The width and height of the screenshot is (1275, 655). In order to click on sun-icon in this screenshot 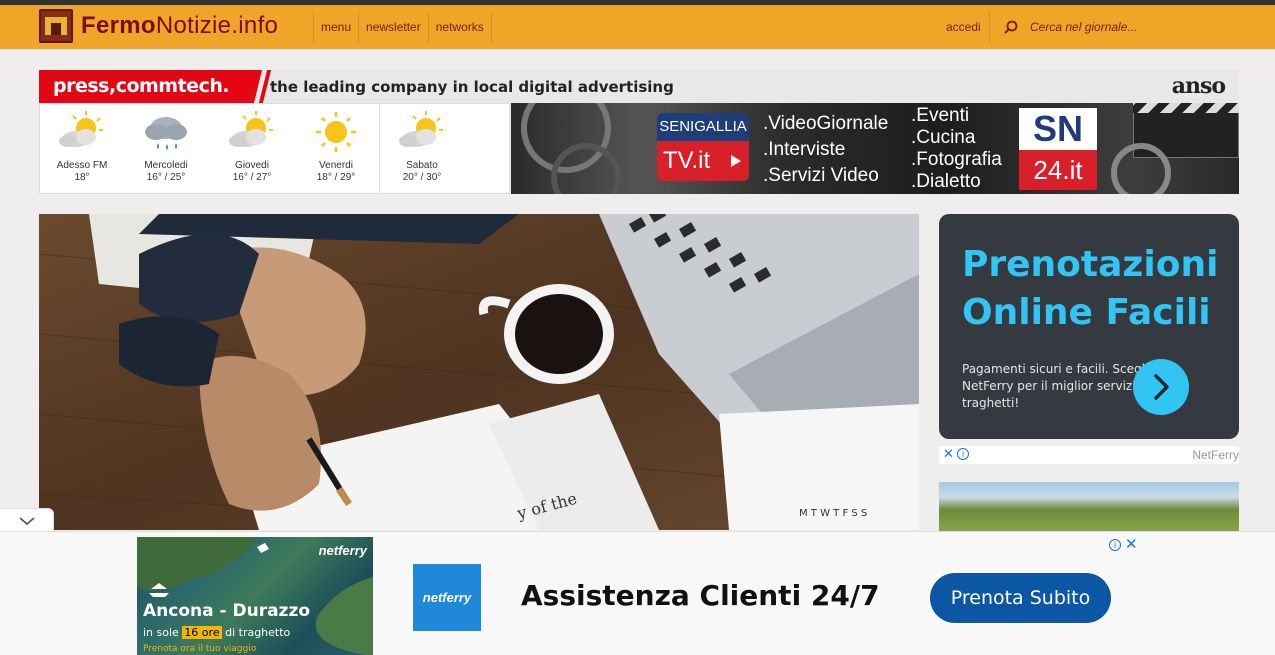, I will do `click(336, 132)`.